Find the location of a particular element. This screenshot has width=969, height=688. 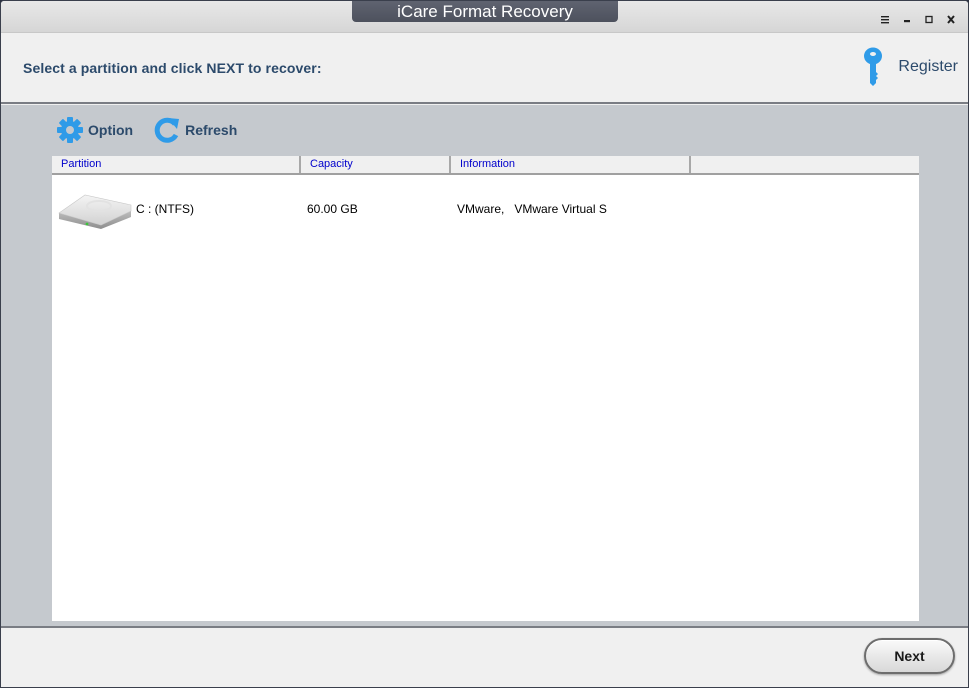

refresh-button: Refresh is located at coordinates (195, 130).